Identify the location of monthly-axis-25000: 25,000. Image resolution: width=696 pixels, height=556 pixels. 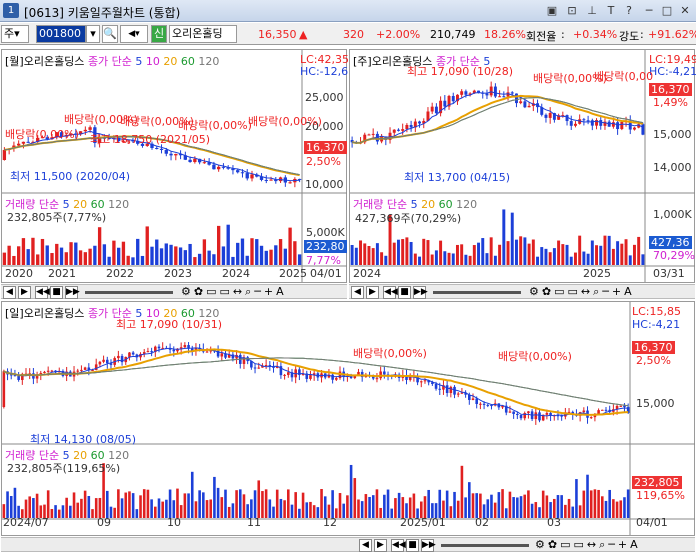
(324, 97).